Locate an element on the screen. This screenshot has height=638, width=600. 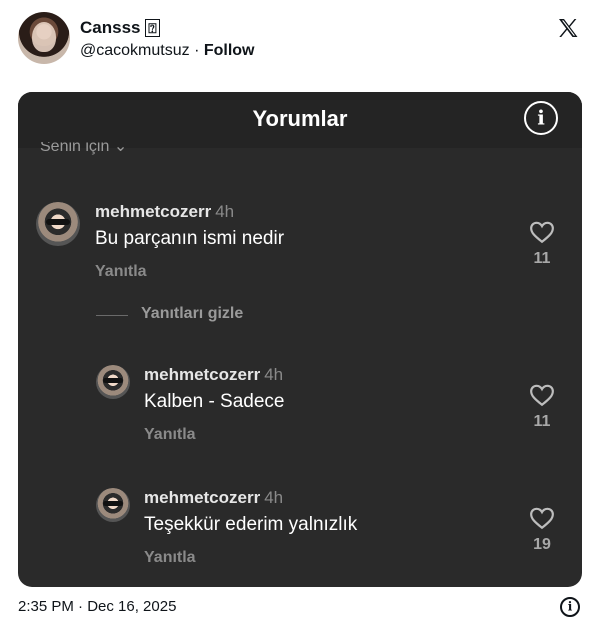
hide-replies-button: Yanıtları gizle is located at coordinates (169, 314).